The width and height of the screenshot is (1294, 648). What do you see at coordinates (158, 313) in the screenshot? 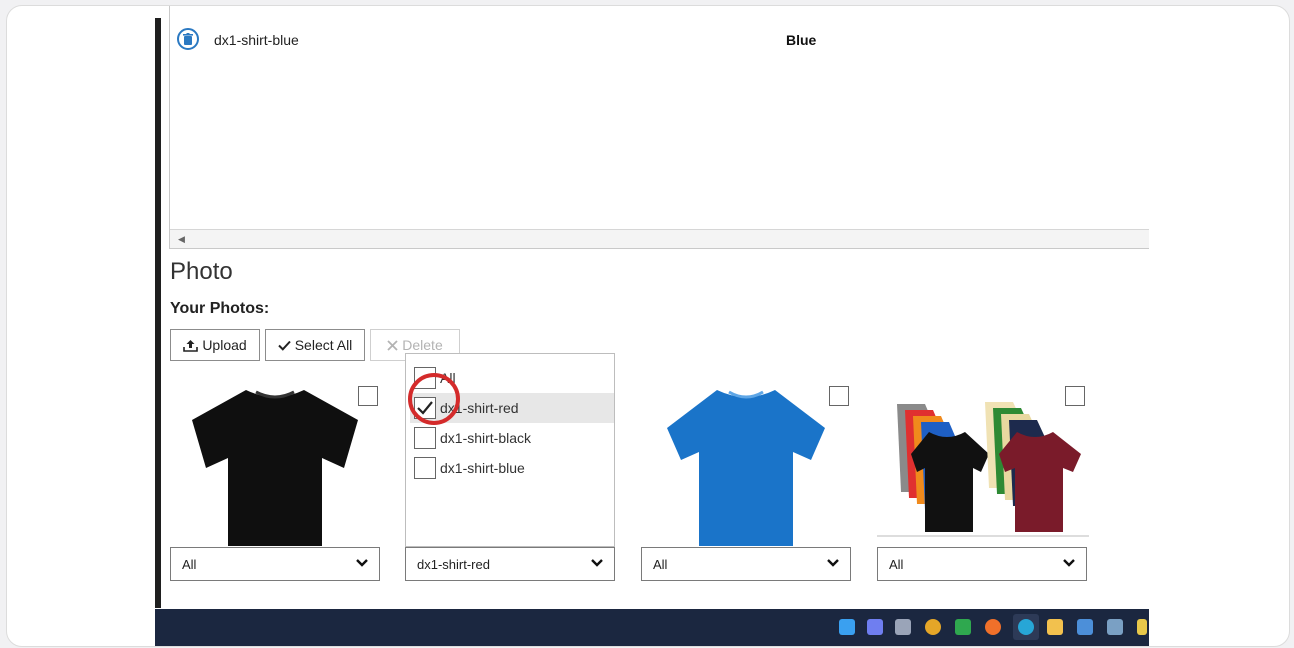
I see `window-left-border` at bounding box center [158, 313].